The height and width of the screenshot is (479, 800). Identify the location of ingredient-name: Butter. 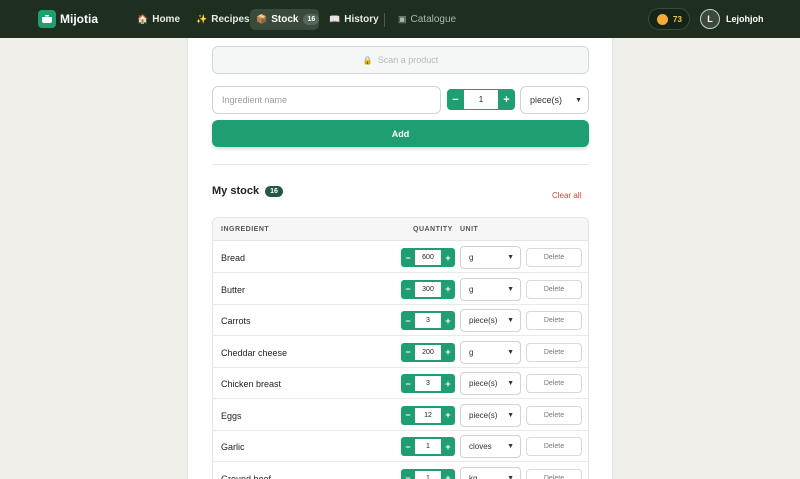
(233, 289).